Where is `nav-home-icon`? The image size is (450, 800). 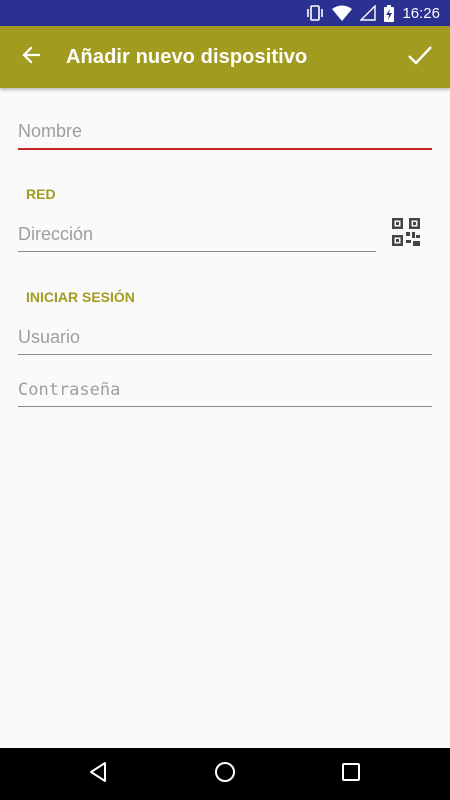
nav-home-icon is located at coordinates (225, 774).